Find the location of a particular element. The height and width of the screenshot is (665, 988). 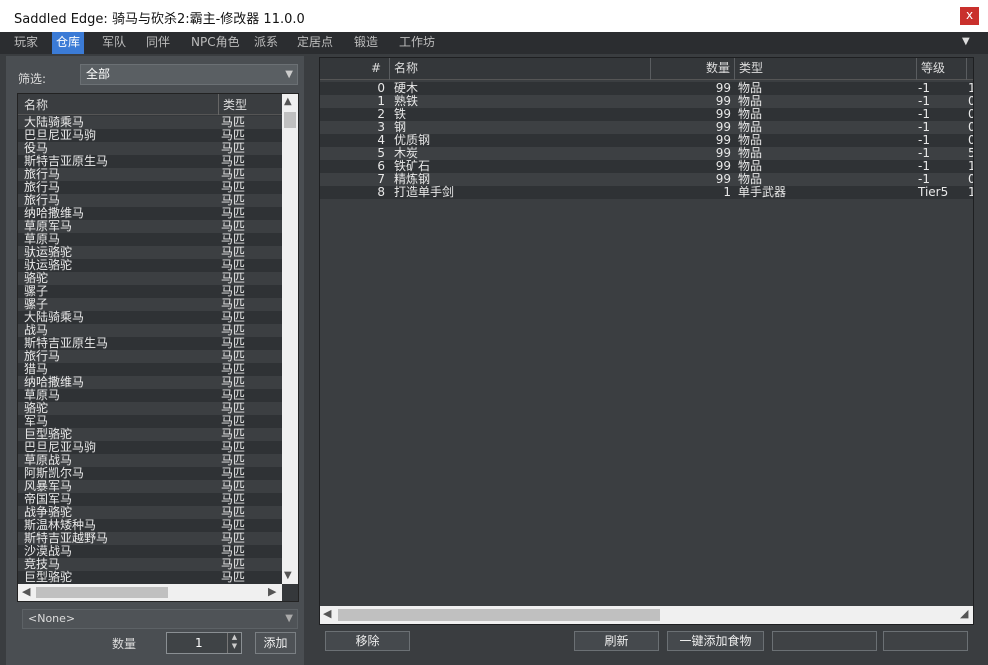

scroll-right-icon: ▶ is located at coordinates (272, 591).